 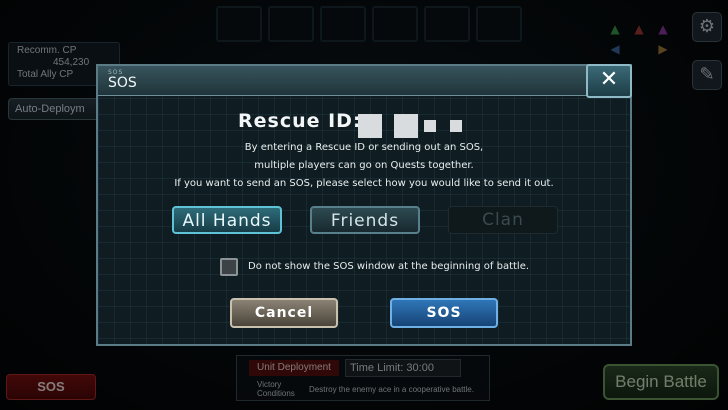 What do you see at coordinates (365, 220) in the screenshot?
I see `friends-button: Friends` at bounding box center [365, 220].